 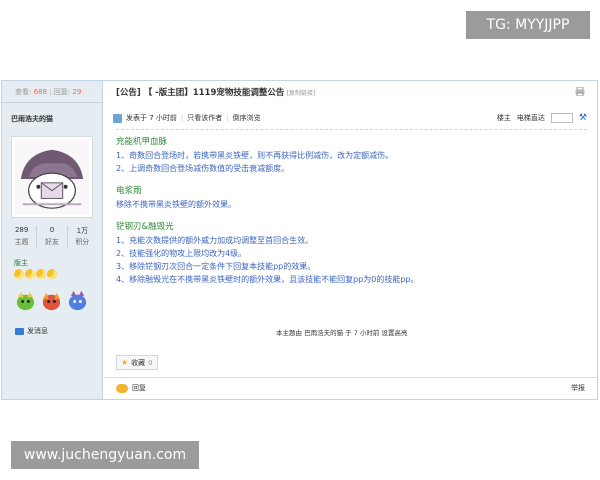 I want to click on floor-tools: 楼主 电梯直达 ⚒, so click(x=542, y=118).